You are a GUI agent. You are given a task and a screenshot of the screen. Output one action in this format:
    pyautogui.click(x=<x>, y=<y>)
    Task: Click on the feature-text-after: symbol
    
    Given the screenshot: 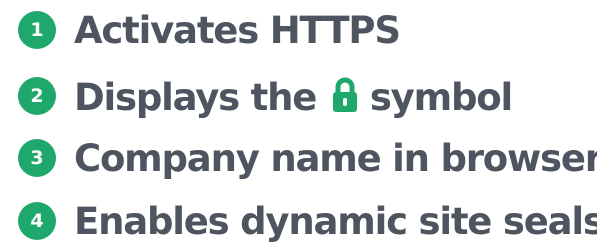 What is the action you would take?
    pyautogui.click(x=441, y=97)
    